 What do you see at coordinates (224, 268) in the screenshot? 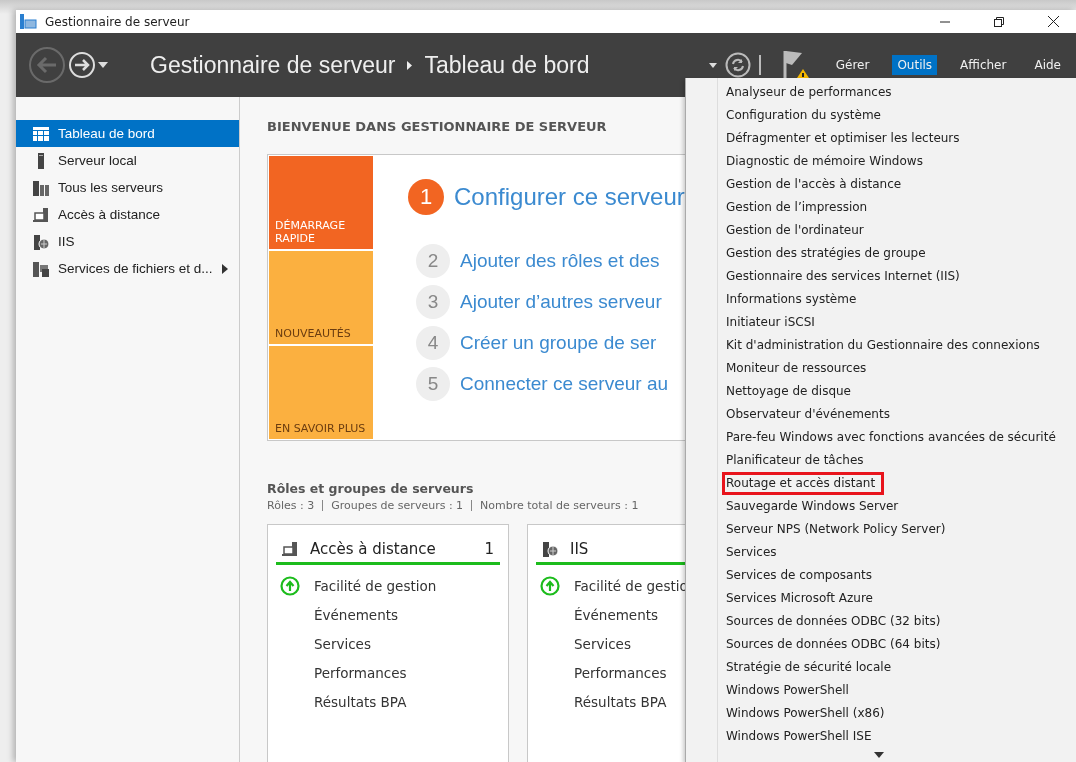
I see `submenu-arrow-icon` at bounding box center [224, 268].